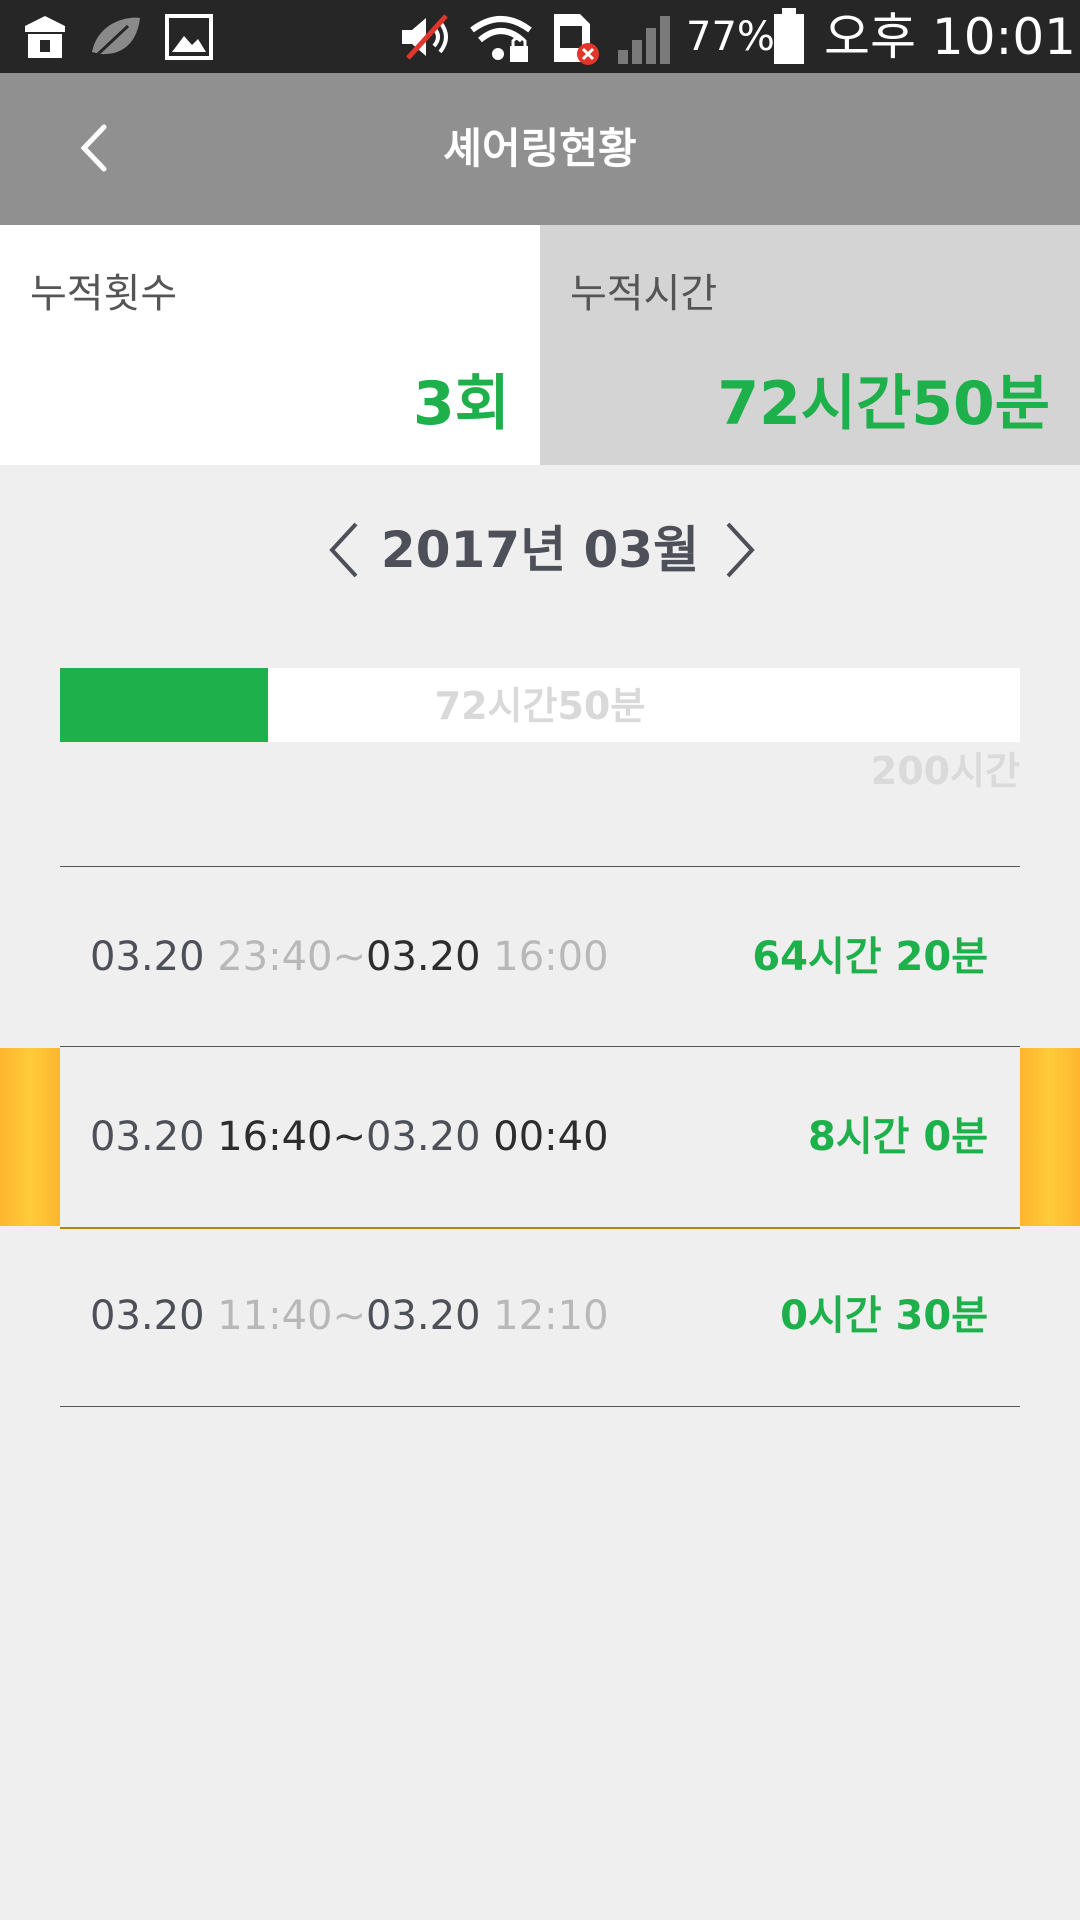  I want to click on usage-progress-text: 72시간50분, so click(540, 706).